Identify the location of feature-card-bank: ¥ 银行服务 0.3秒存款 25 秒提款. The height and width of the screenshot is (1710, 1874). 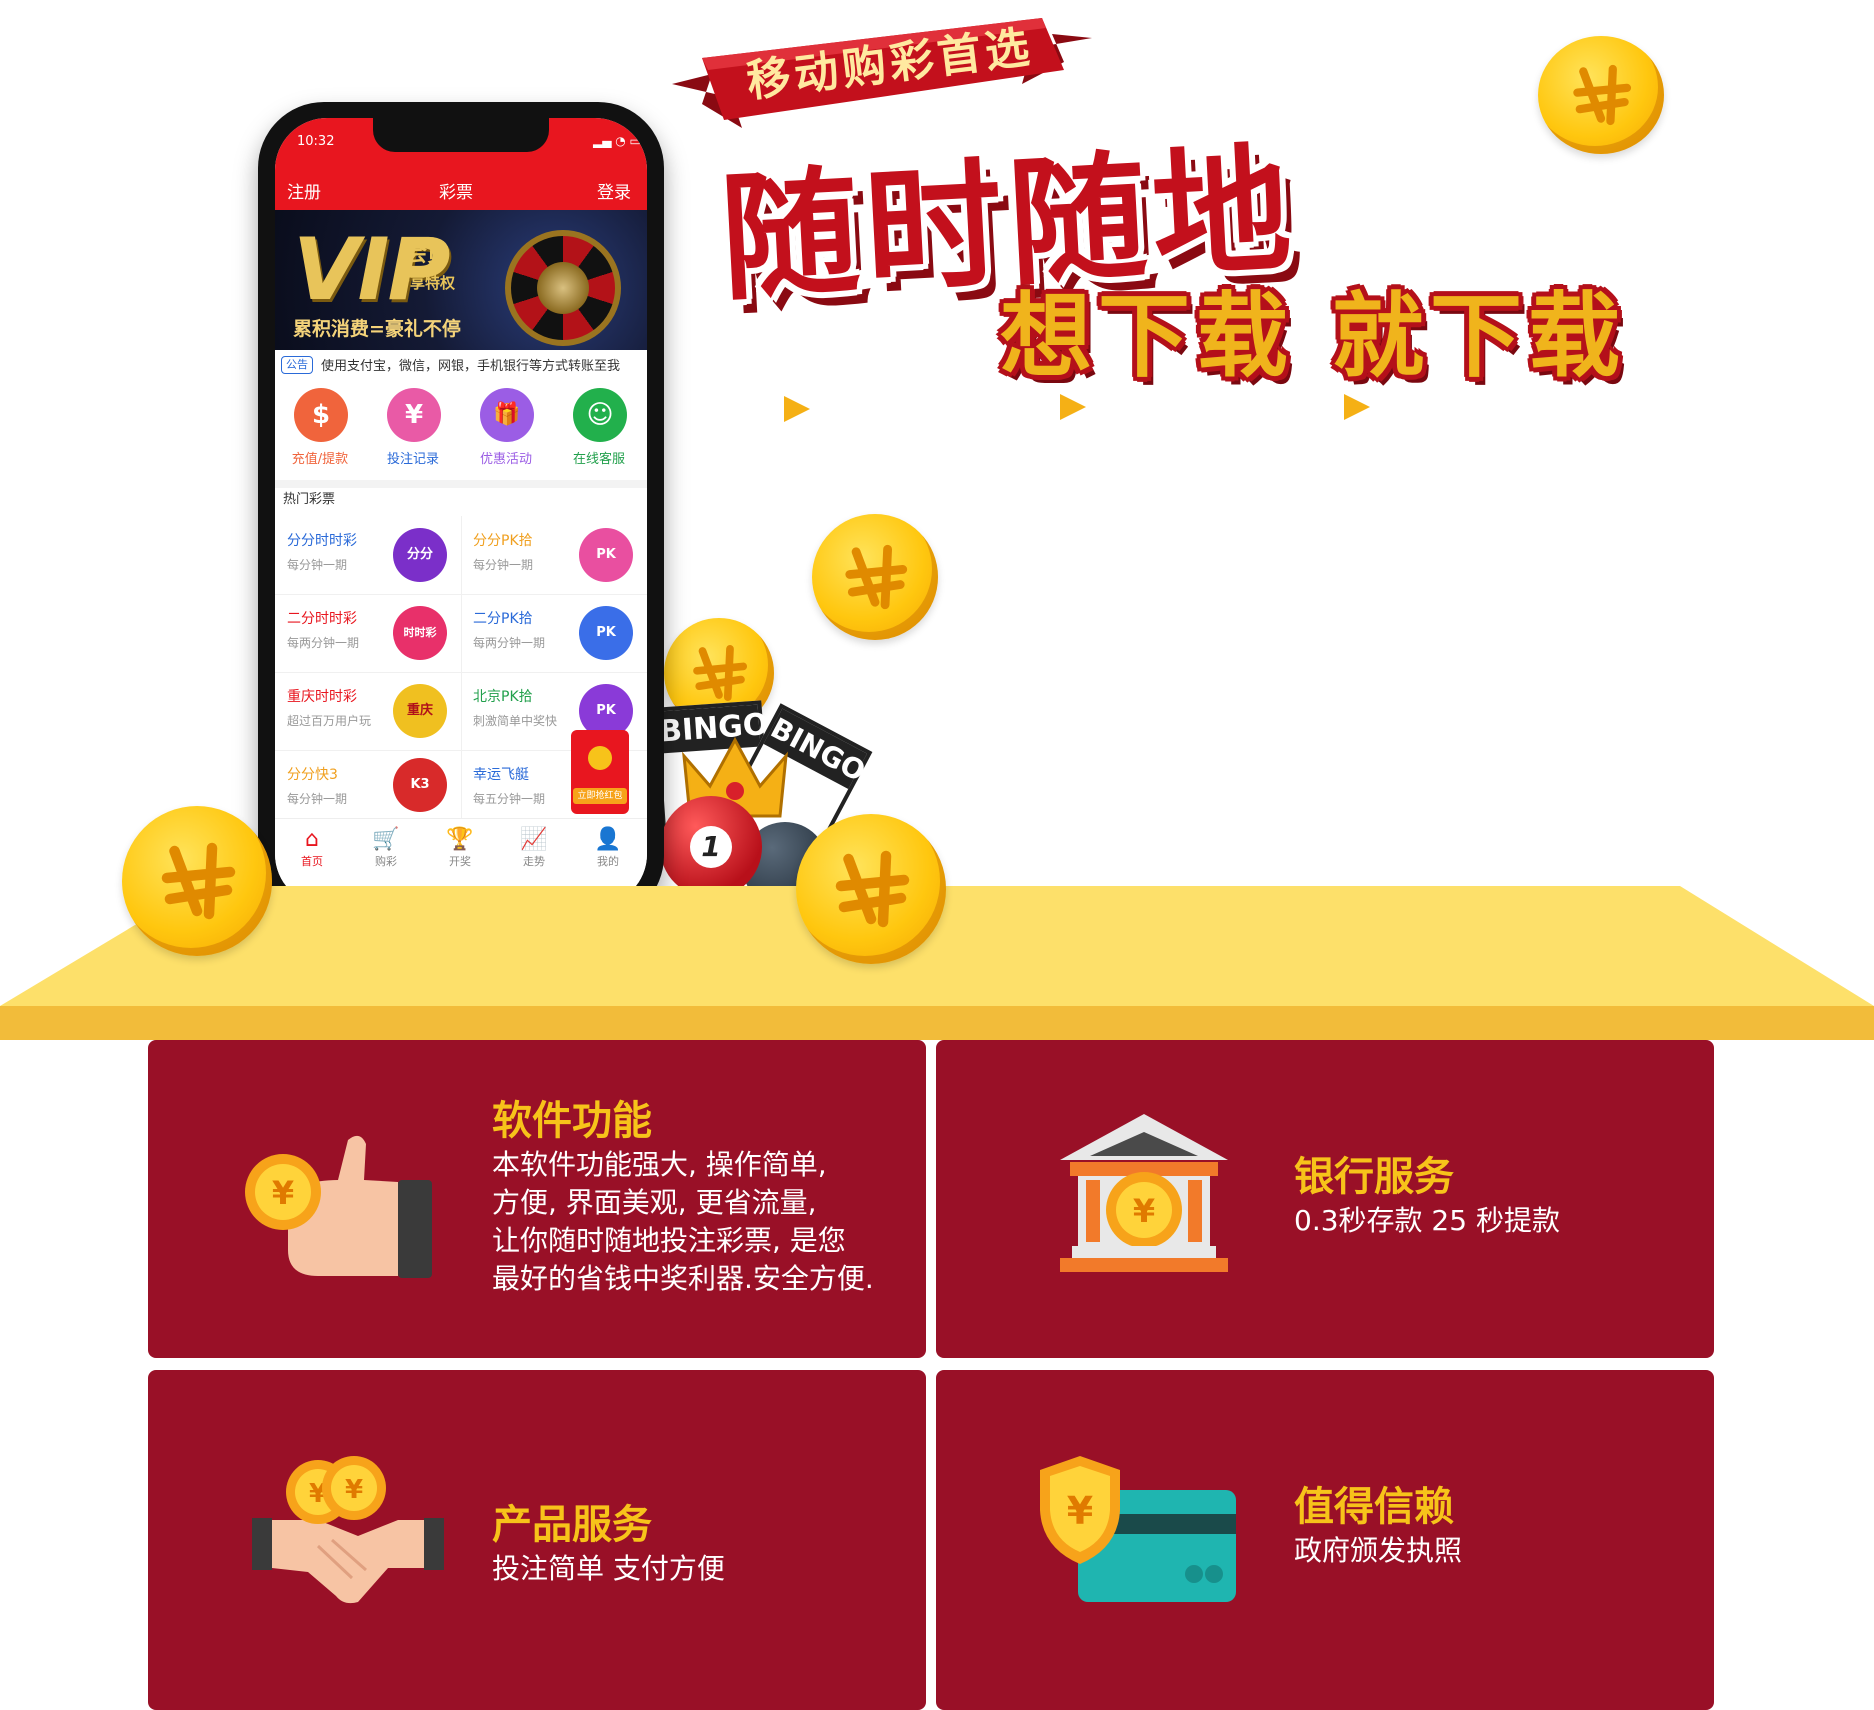
(1325, 1199).